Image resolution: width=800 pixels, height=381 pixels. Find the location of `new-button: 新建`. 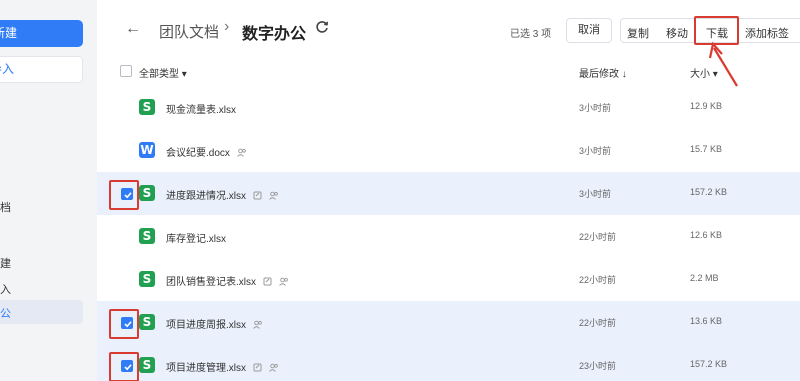

new-button: 新建 is located at coordinates (41, 33).